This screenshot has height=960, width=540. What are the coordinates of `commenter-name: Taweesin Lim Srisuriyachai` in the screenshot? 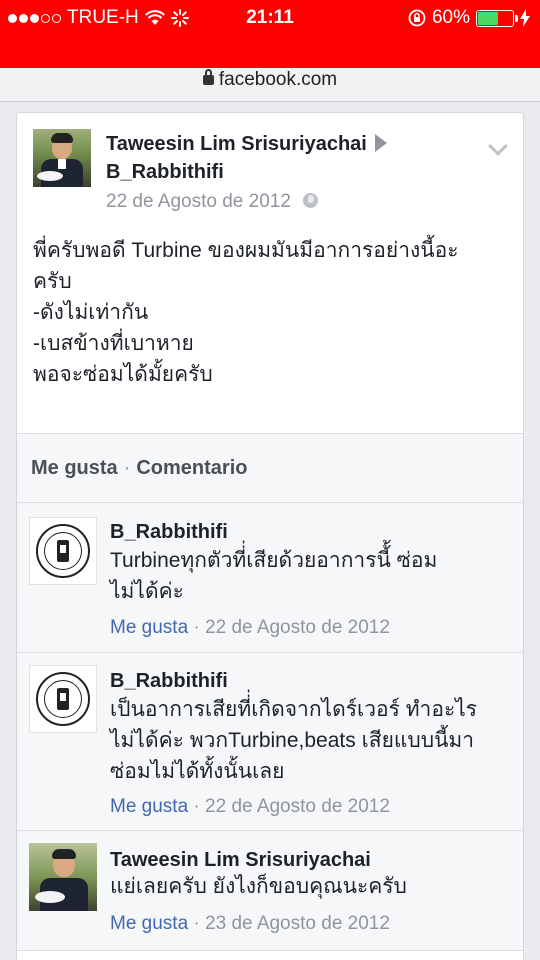 It's located at (240, 860).